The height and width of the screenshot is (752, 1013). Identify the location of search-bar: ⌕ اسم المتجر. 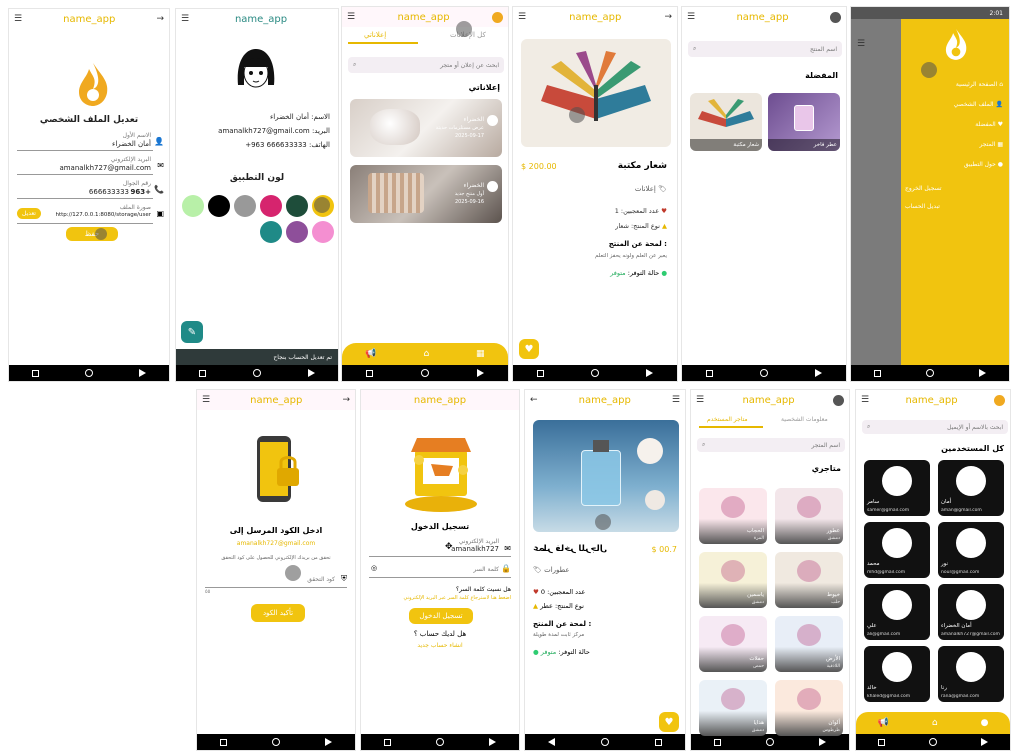
(771, 445).